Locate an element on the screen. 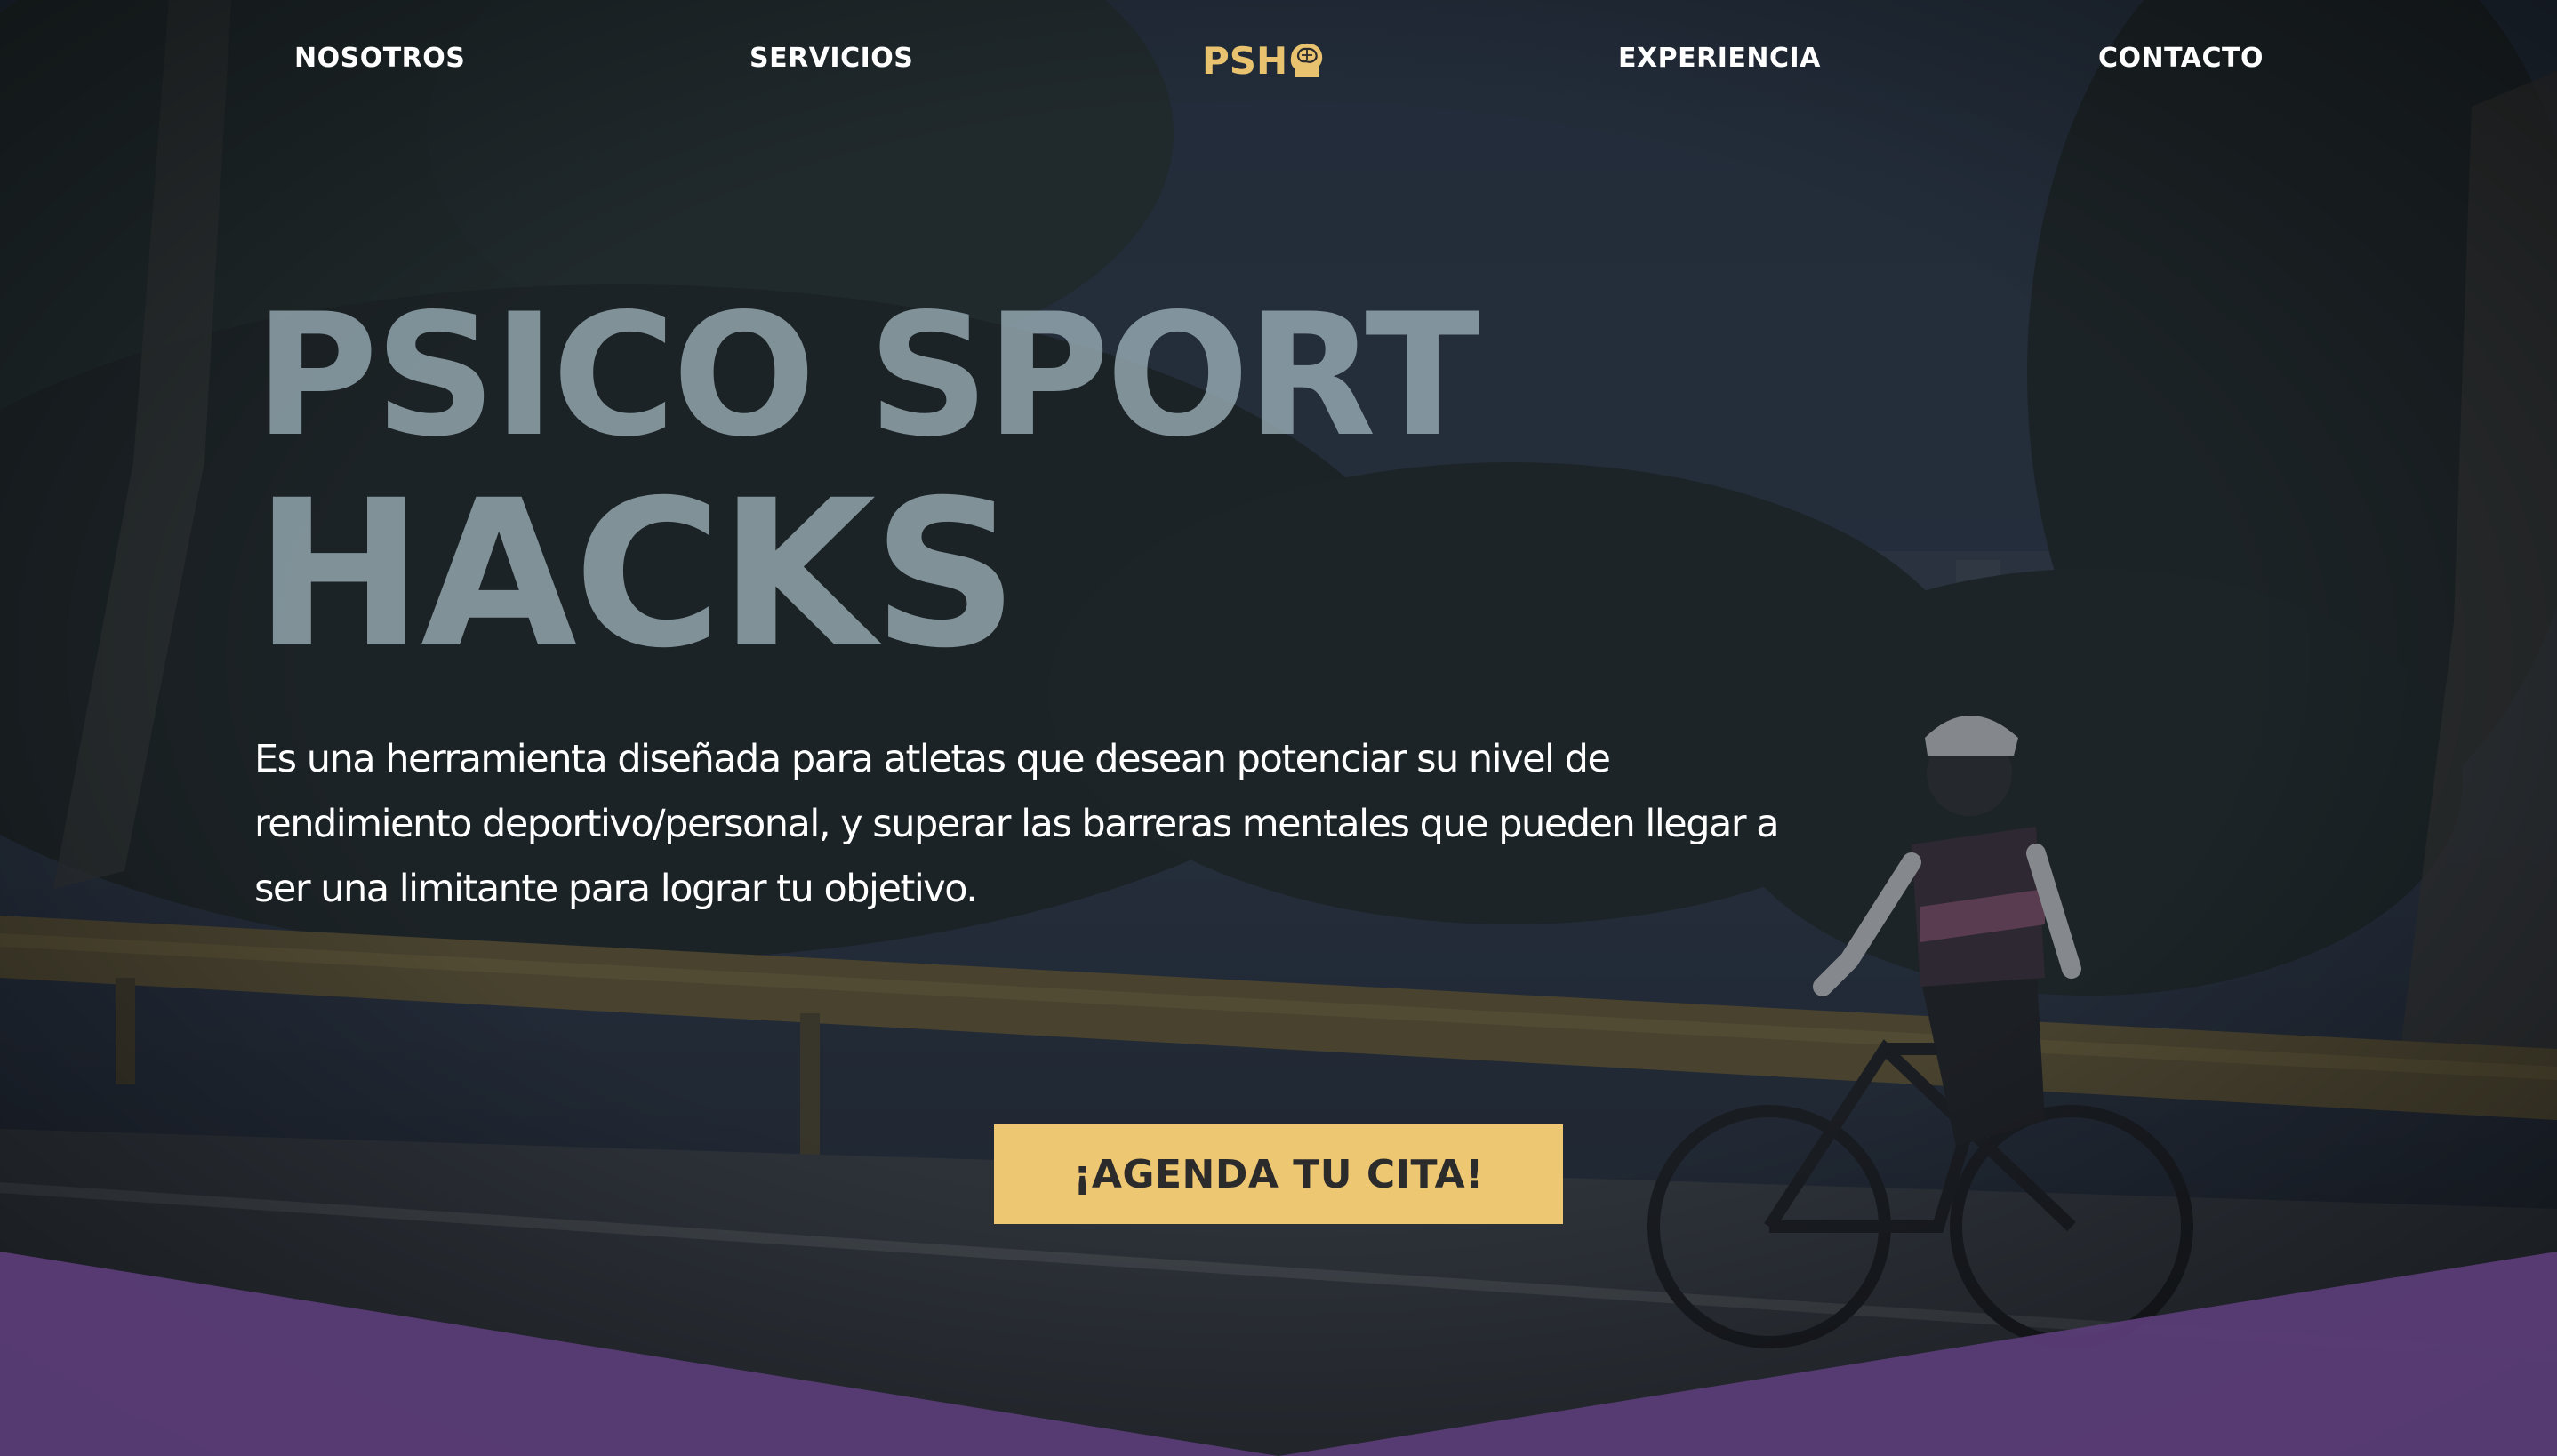  brain-head-icon is located at coordinates (1307, 60).